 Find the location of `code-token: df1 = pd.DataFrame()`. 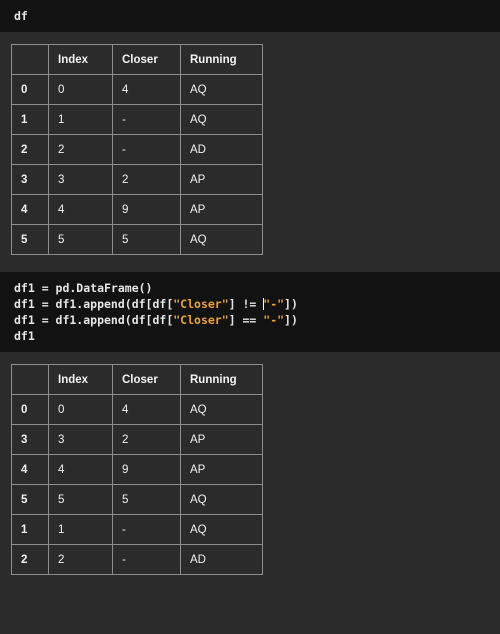

code-token: df1 = pd.DataFrame() is located at coordinates (83, 288).